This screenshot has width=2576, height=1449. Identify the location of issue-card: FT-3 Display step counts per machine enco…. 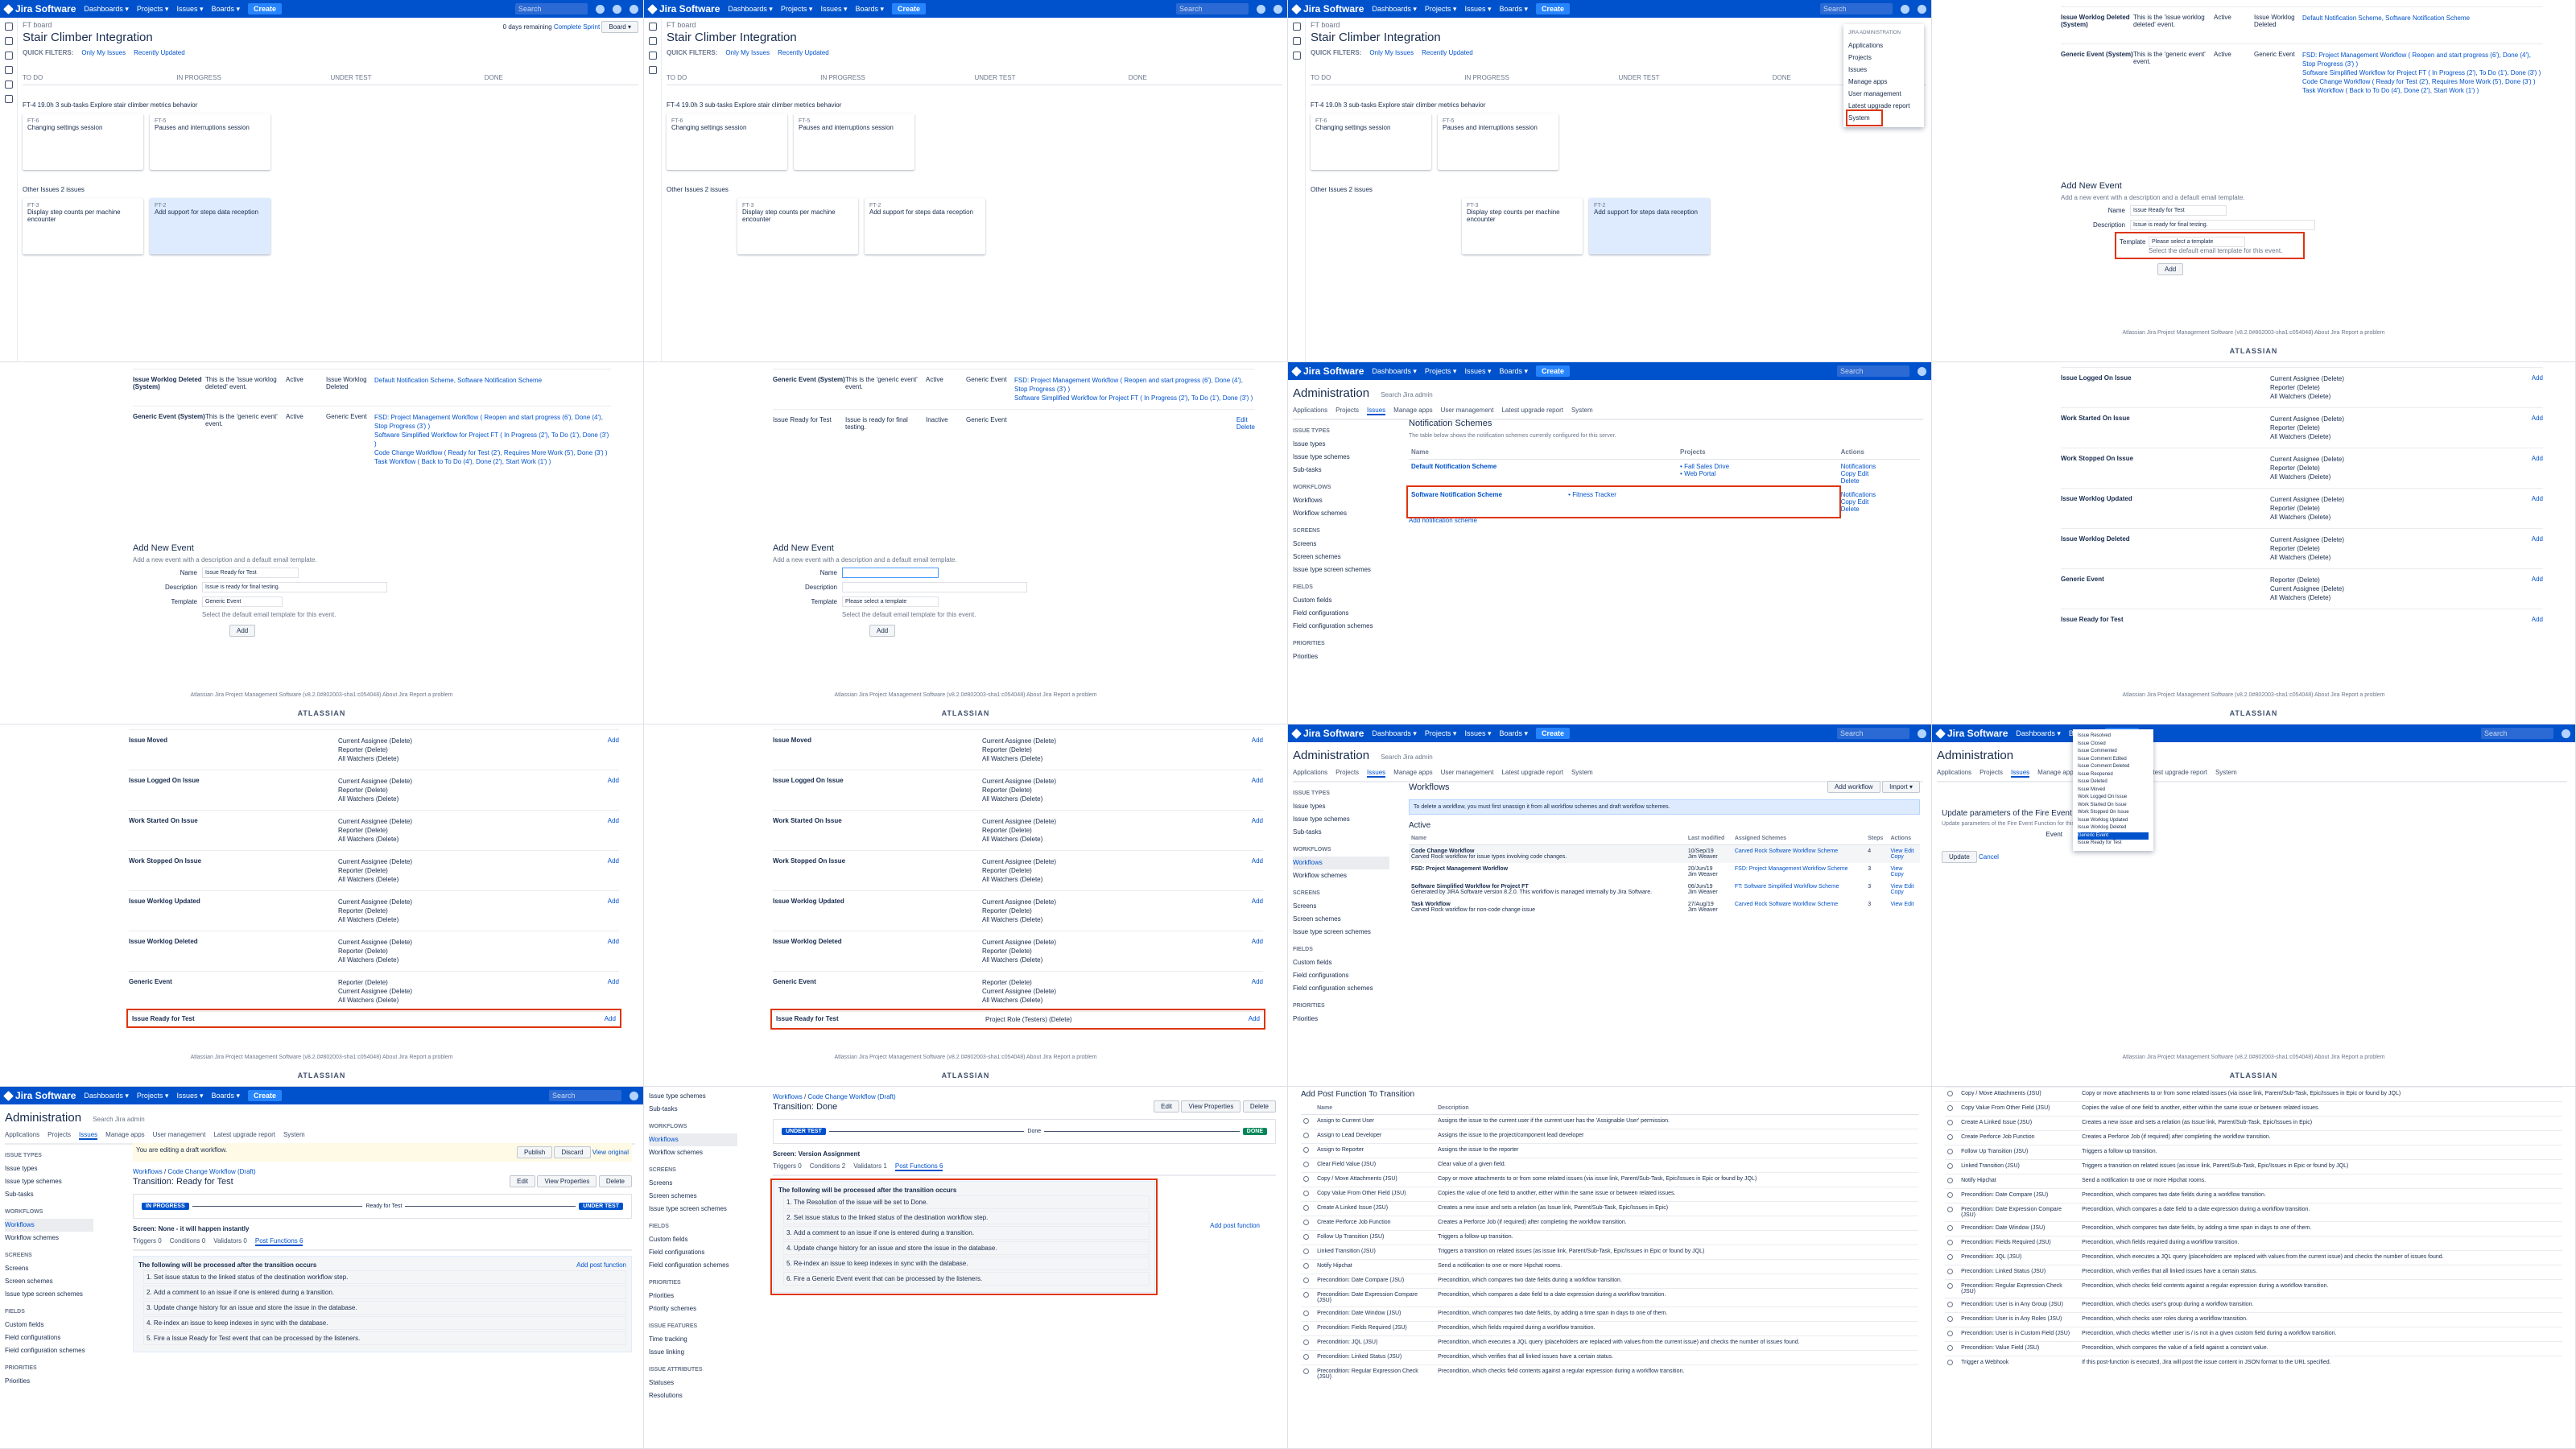
(797, 226).